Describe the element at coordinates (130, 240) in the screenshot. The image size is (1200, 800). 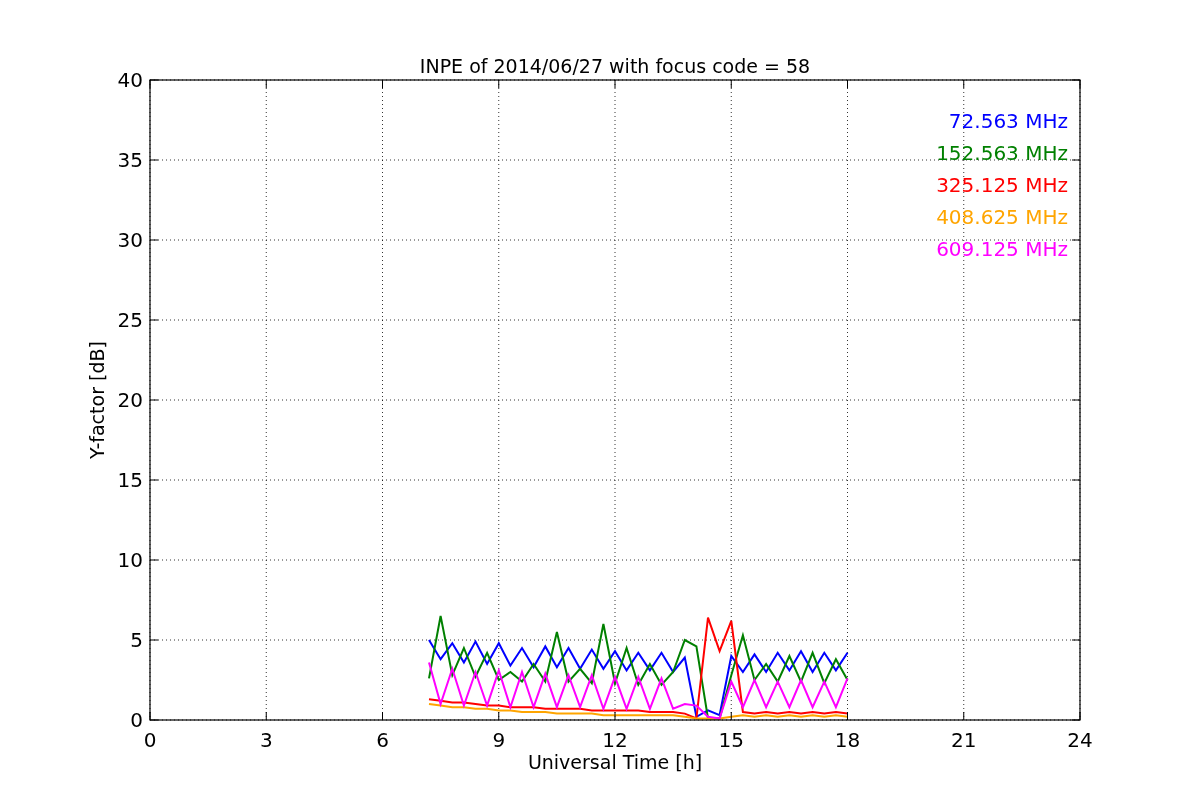
I see `tick-label: 30` at that location.